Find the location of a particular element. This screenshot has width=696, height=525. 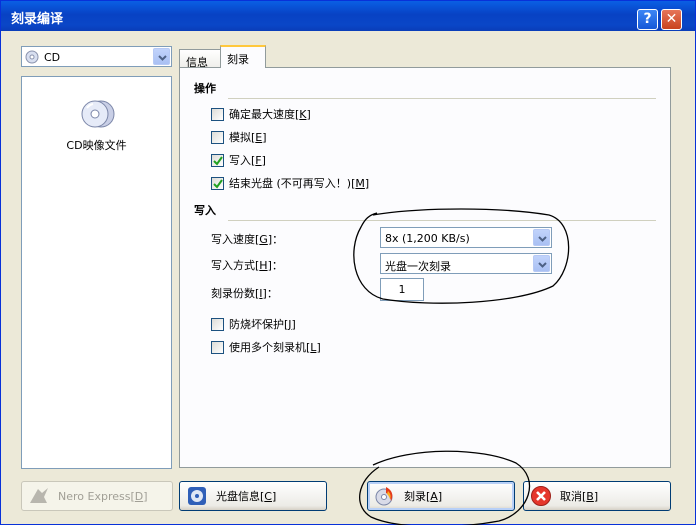

close-icon: ✕ is located at coordinates (671, 19).